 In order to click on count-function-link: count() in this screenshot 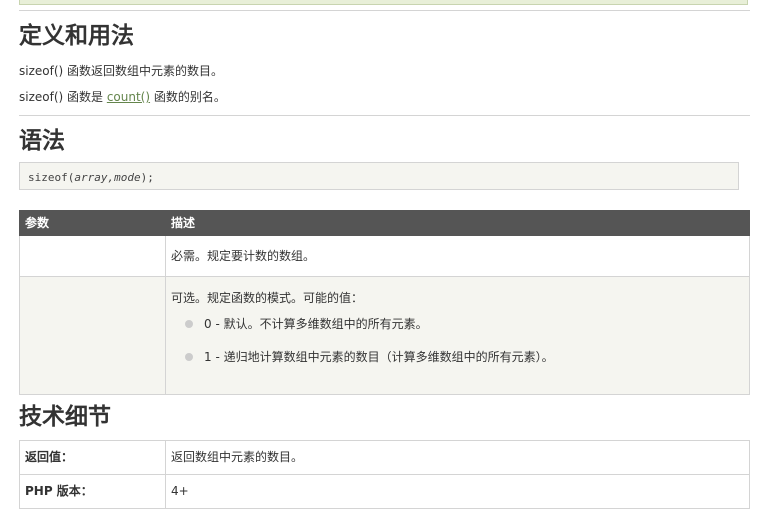, I will do `click(128, 97)`.